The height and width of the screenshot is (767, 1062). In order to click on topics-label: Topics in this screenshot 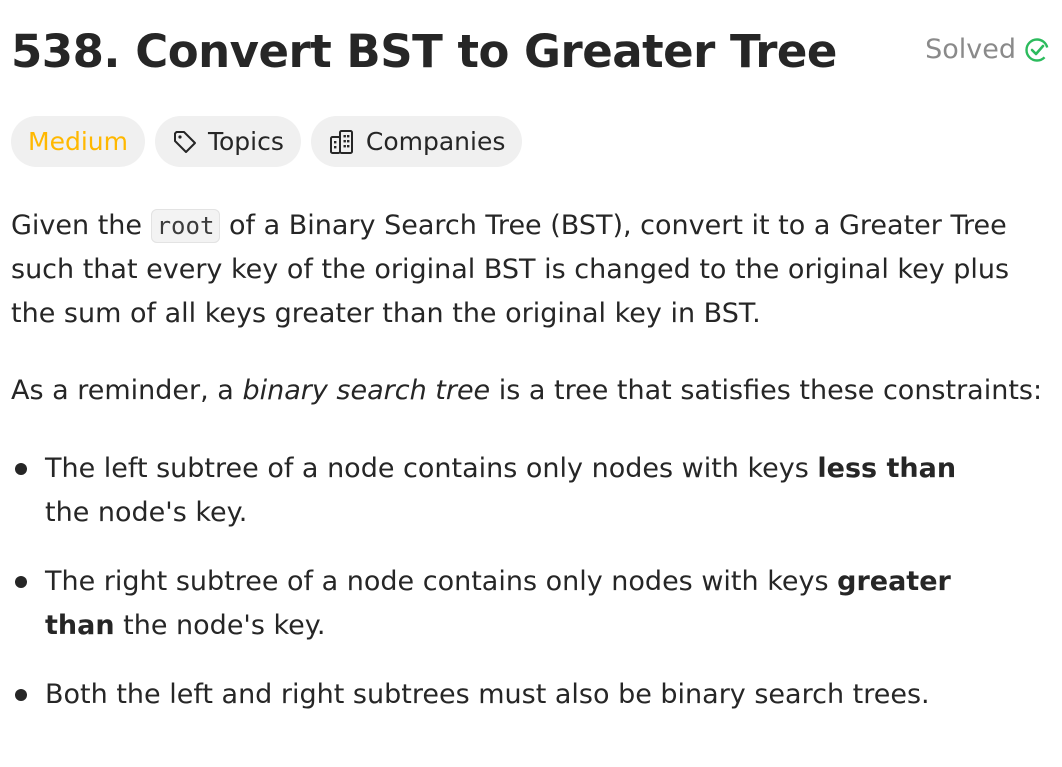, I will do `click(245, 141)`.